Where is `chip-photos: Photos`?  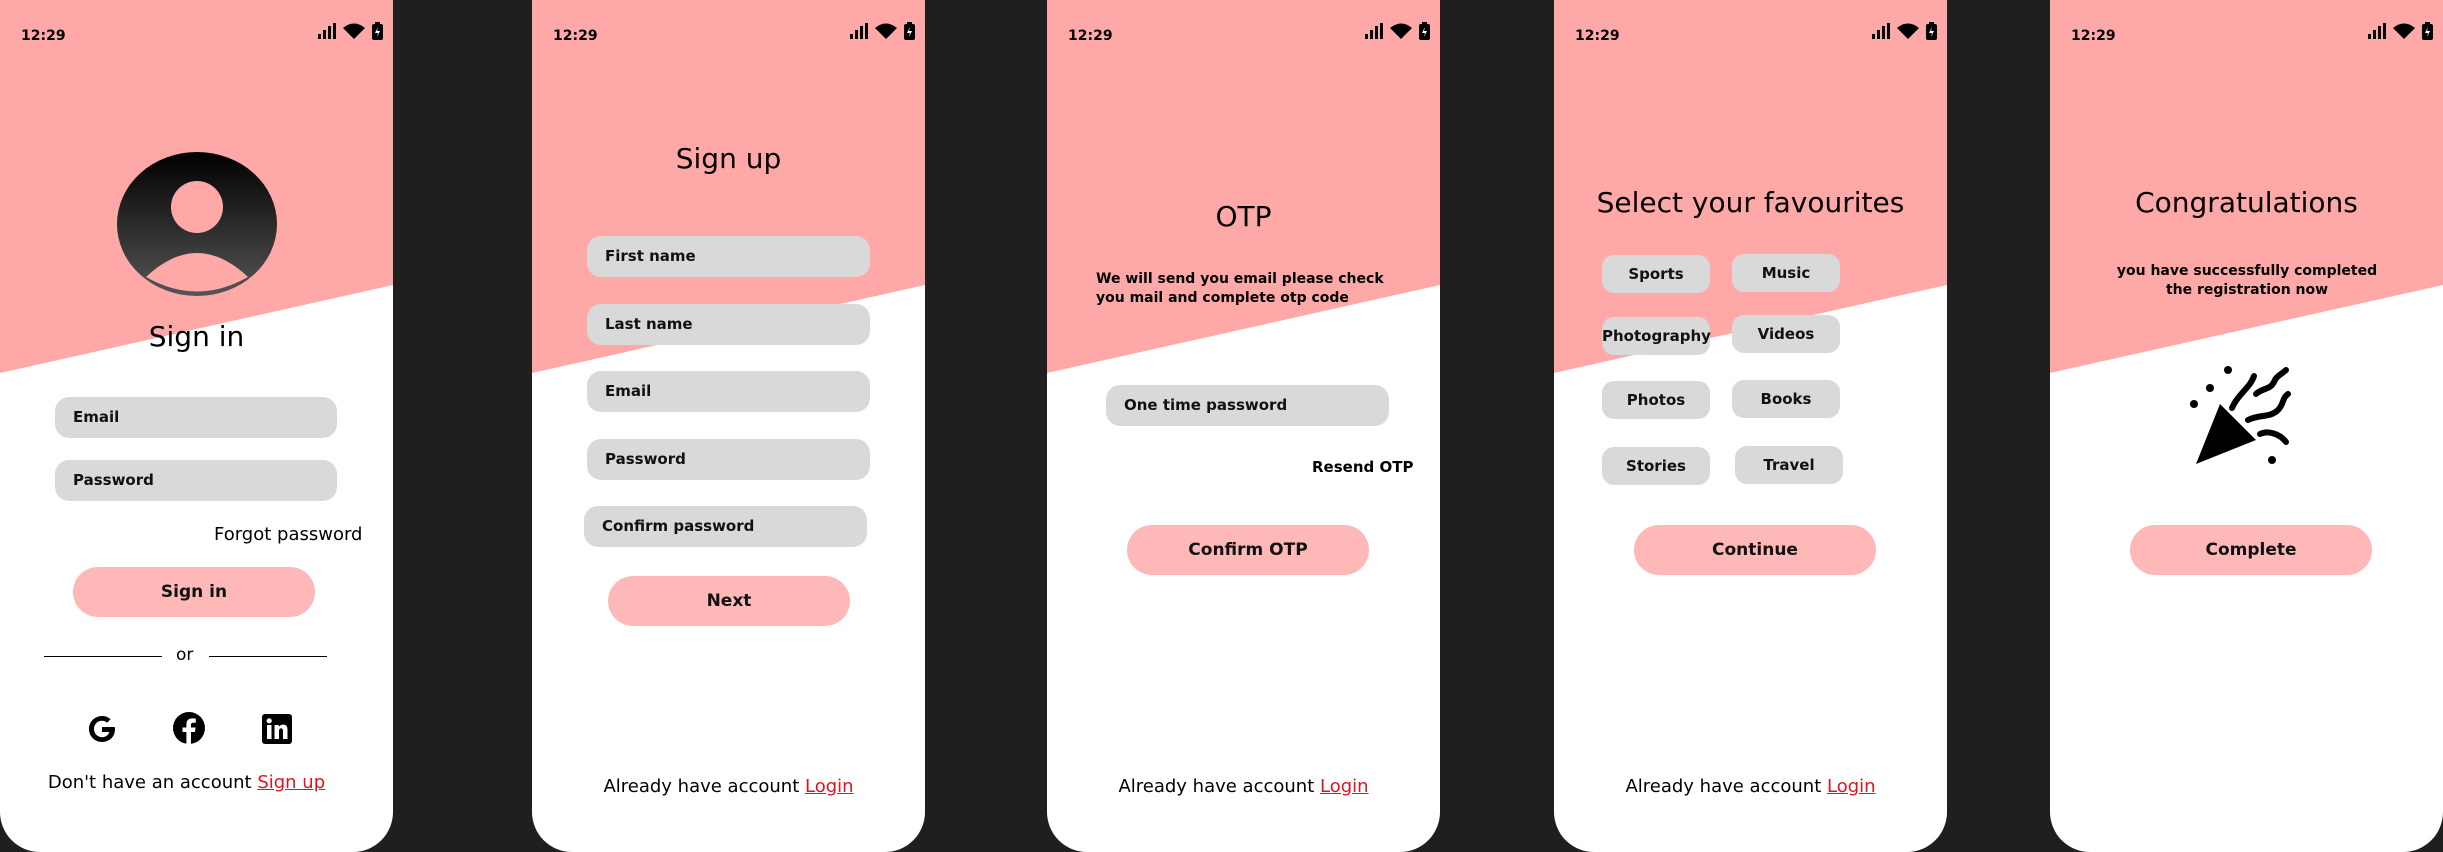
chip-photos: Photos is located at coordinates (1656, 400).